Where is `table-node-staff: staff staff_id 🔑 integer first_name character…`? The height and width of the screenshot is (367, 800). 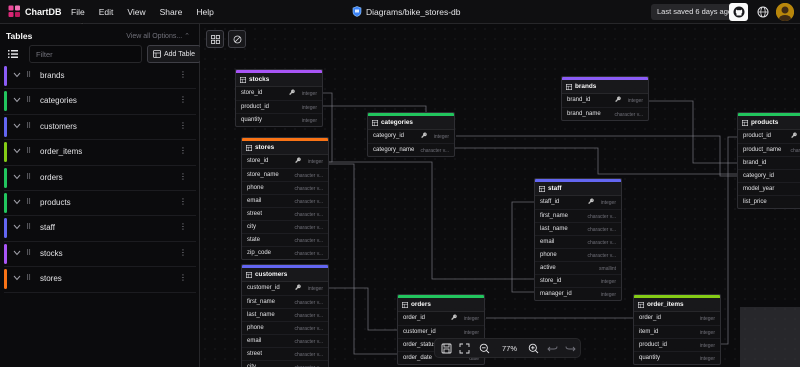 table-node-staff: staff staff_id 🔑 integer first_name character… is located at coordinates (578, 239).